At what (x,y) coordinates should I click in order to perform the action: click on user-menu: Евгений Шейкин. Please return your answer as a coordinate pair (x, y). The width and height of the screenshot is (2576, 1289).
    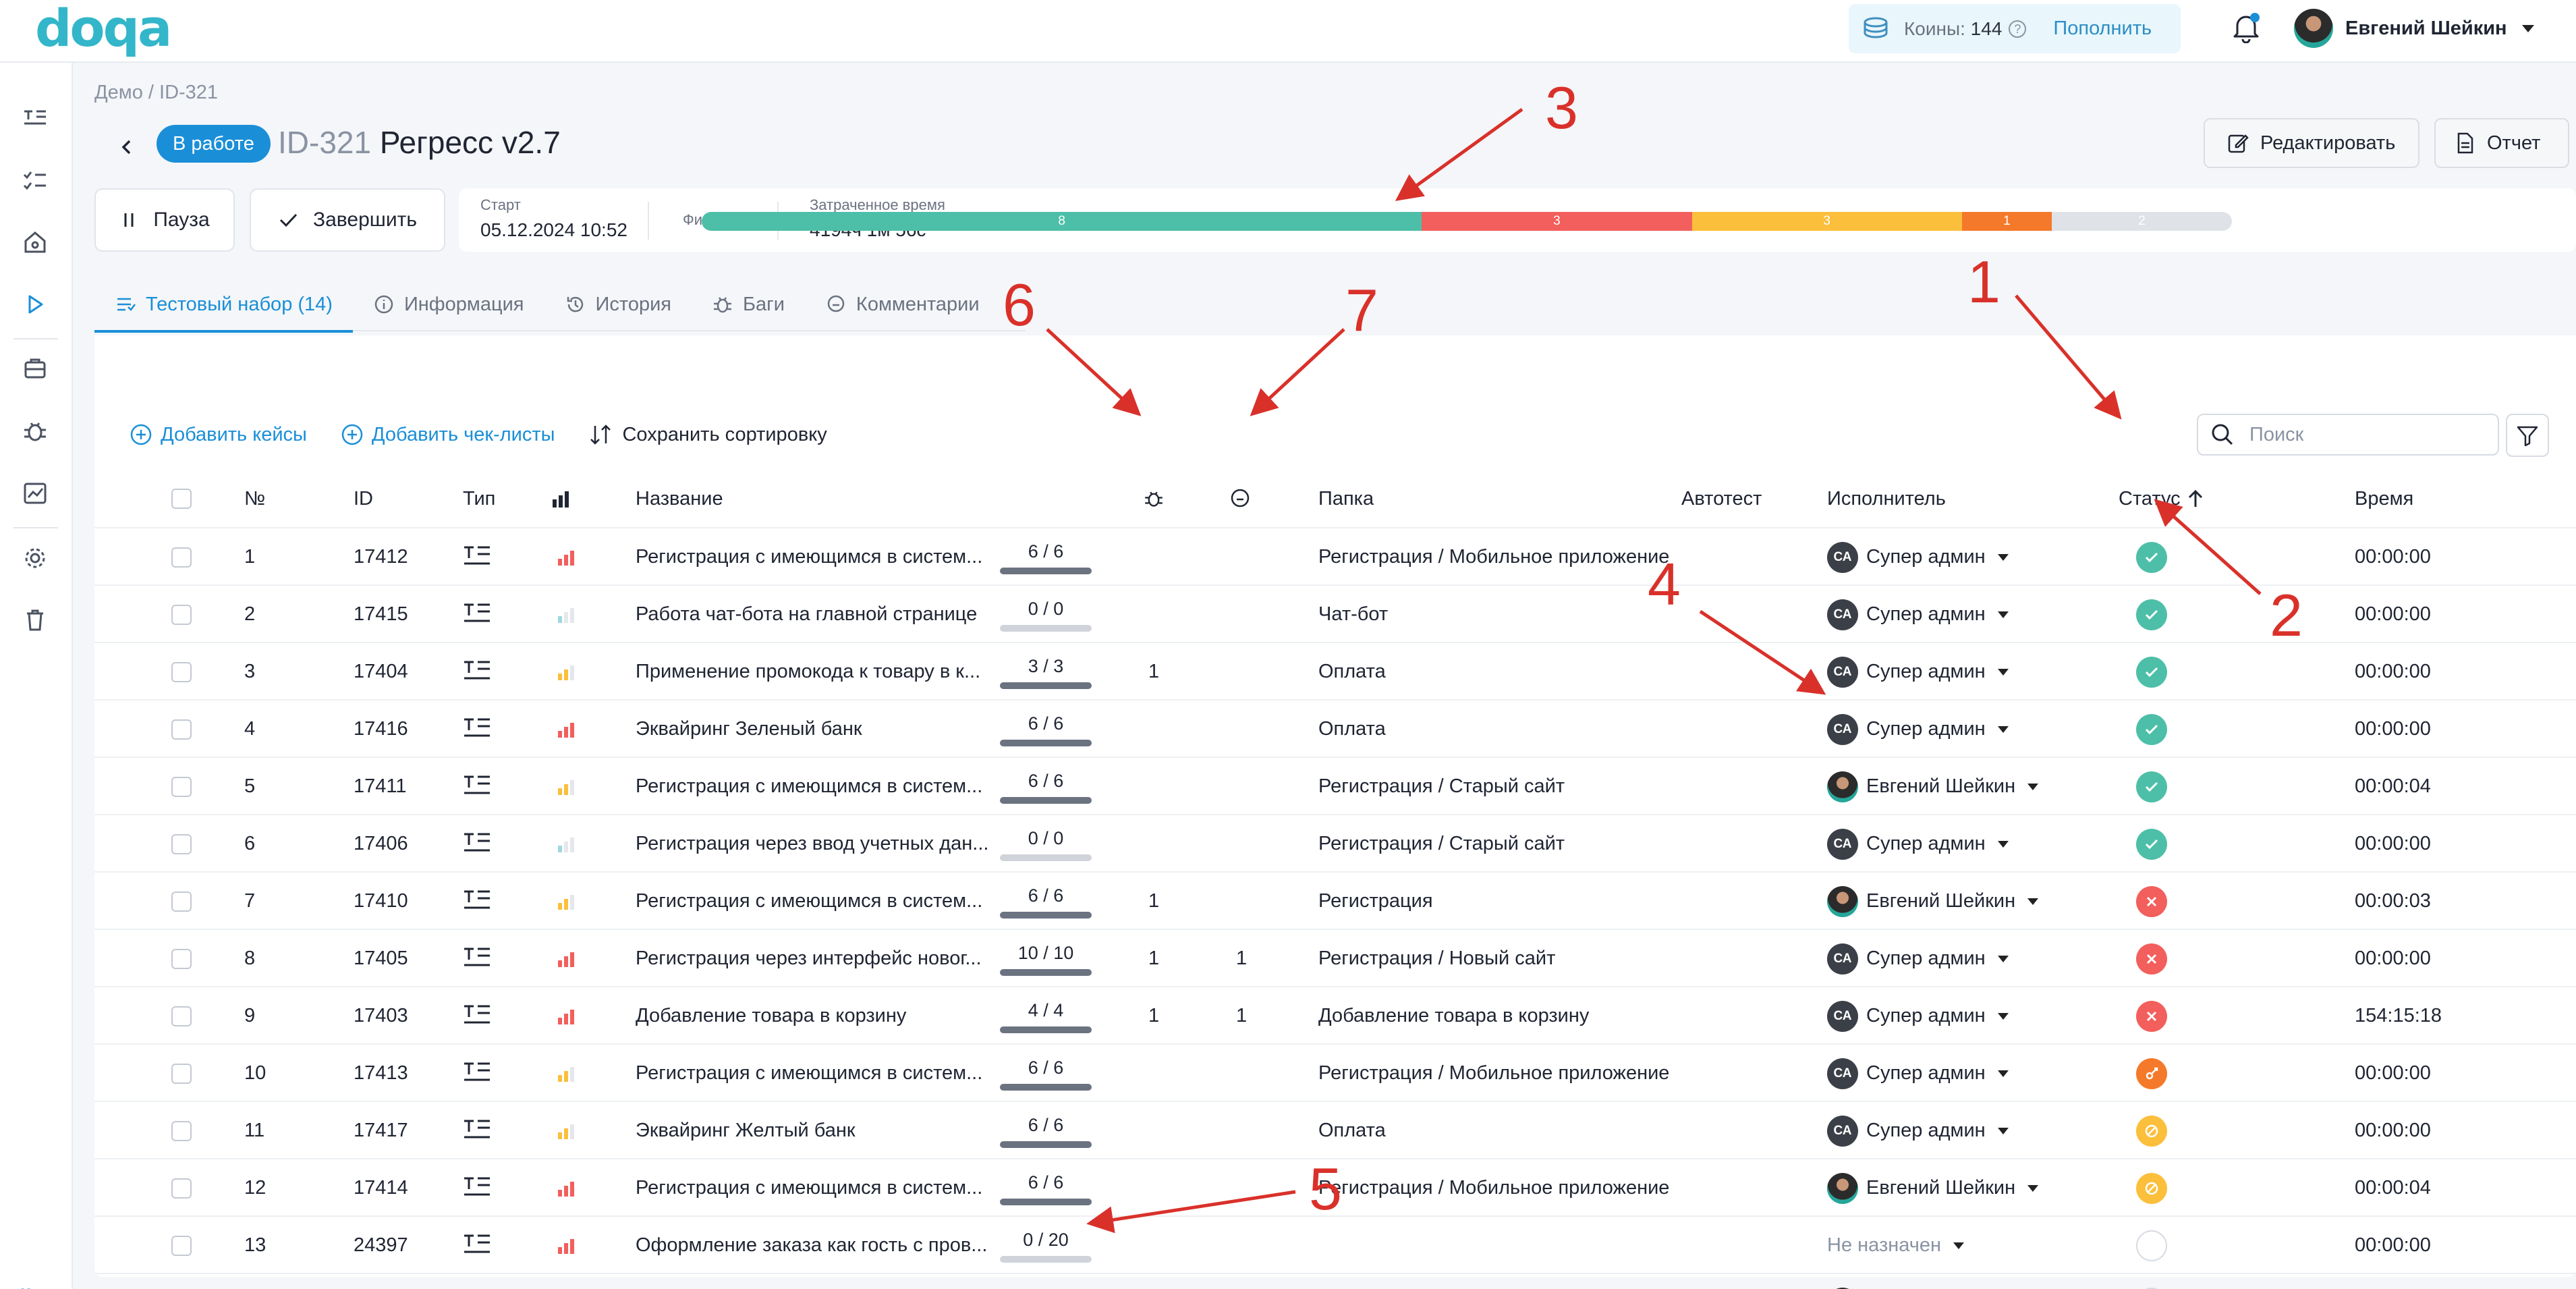
    Looking at the image, I should click on (2414, 28).